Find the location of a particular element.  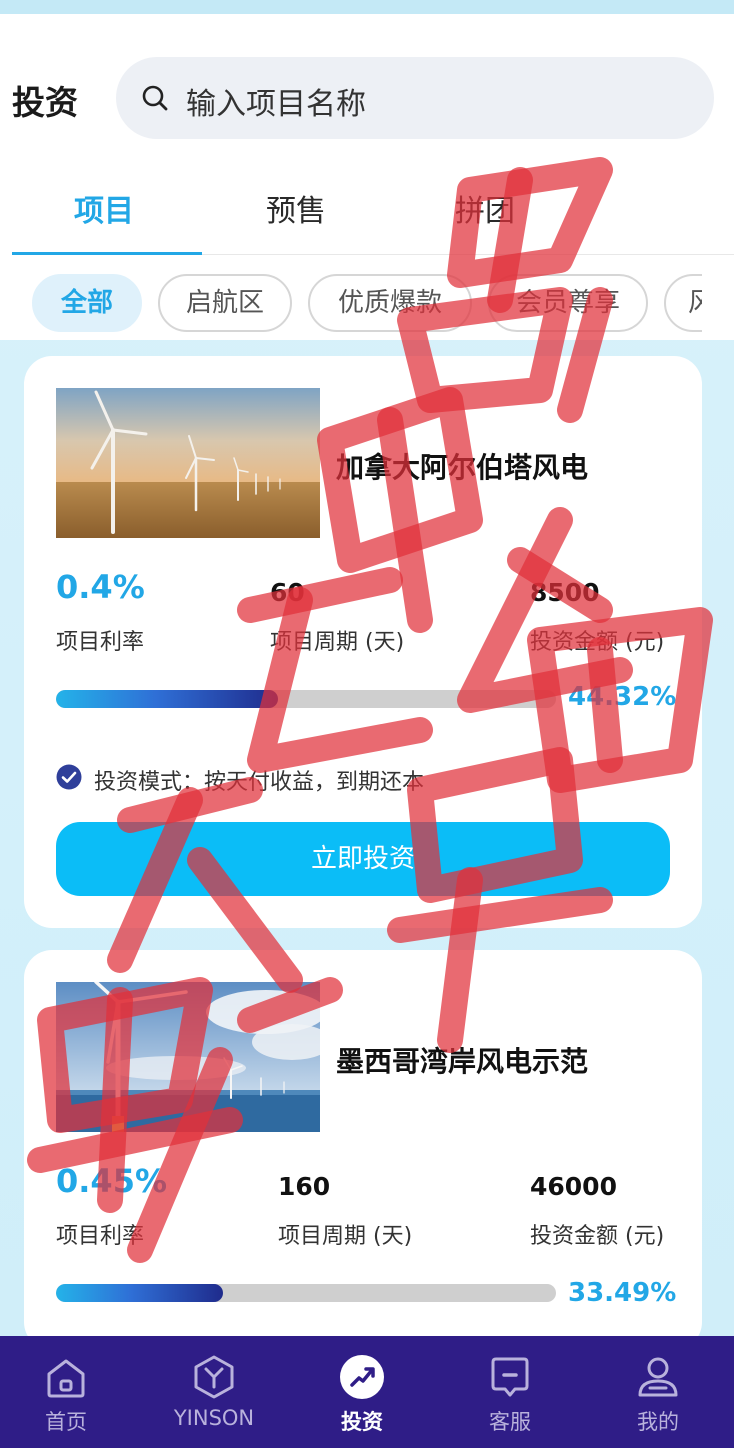

project-image-offshore-wind is located at coordinates (188, 1057).